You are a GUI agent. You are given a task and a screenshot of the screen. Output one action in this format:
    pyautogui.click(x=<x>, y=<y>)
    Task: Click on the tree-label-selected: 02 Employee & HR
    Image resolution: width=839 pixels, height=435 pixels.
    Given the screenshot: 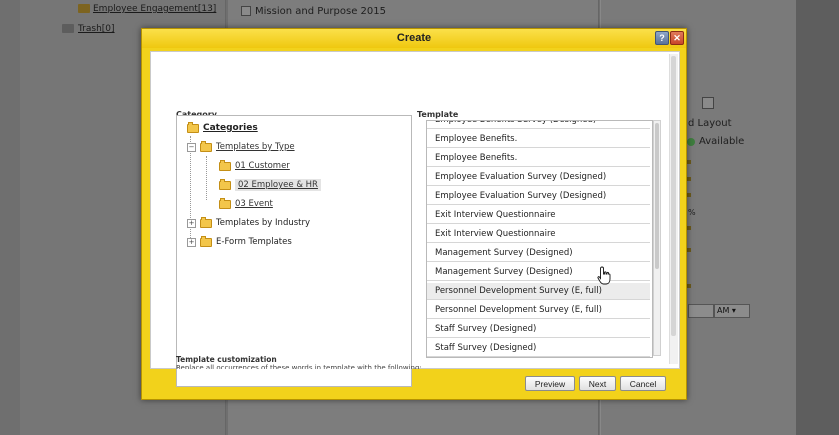 What is the action you would take?
    pyautogui.click(x=278, y=185)
    